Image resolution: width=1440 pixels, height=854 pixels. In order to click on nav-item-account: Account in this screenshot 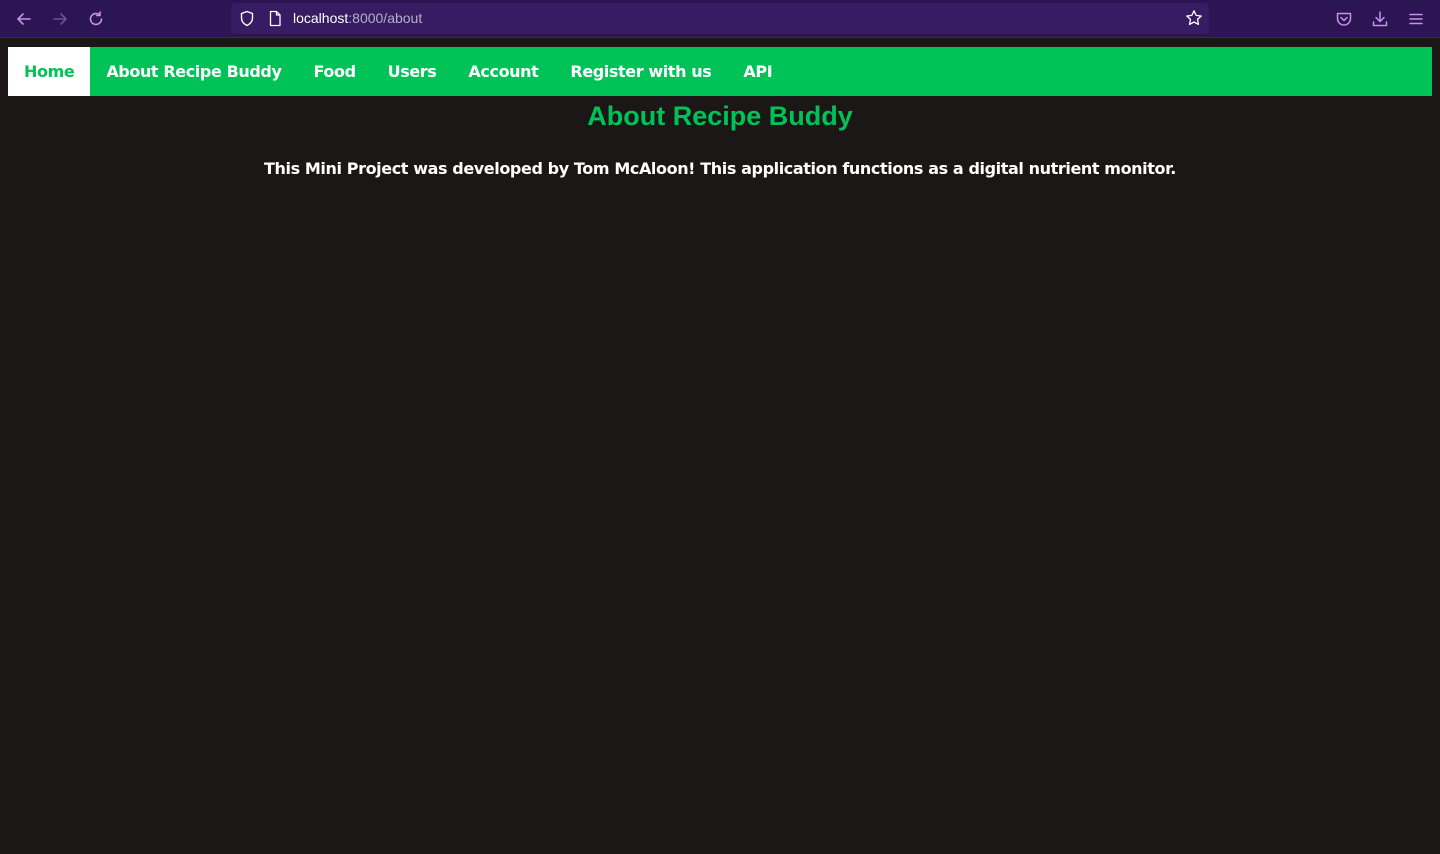, I will do `click(503, 71)`.